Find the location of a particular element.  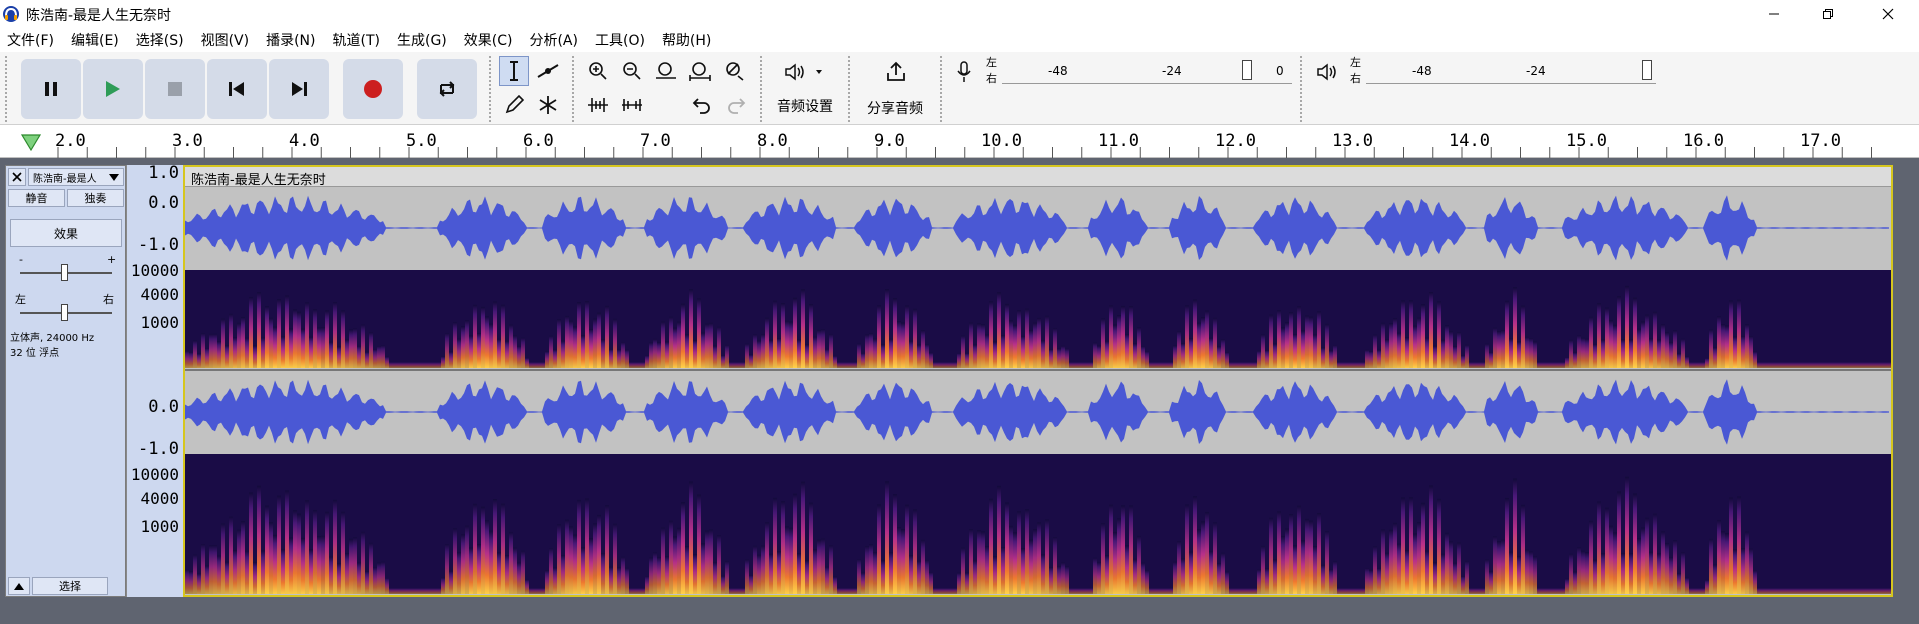

minimize-button is located at coordinates (1774, 14).